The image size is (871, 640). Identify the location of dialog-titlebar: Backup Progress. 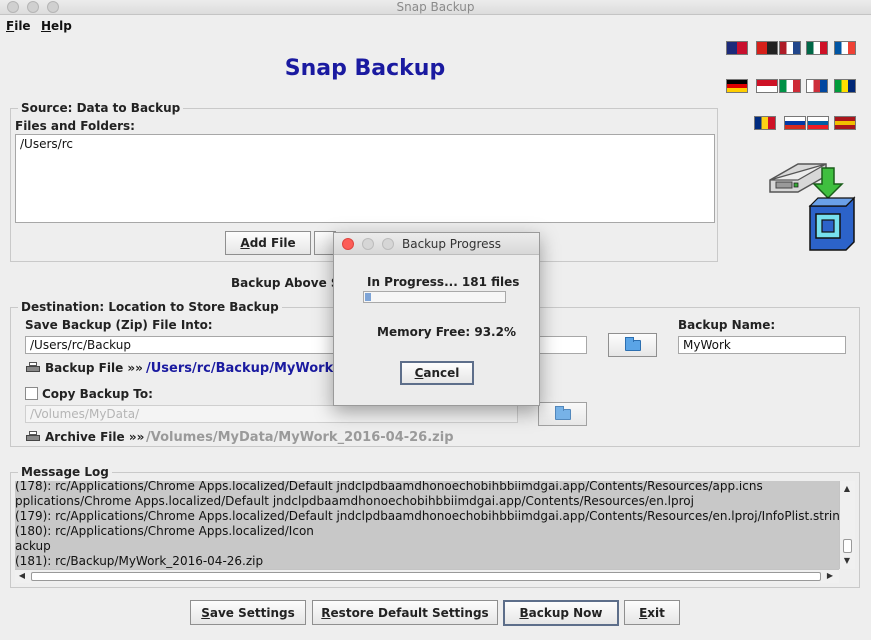
(436, 244).